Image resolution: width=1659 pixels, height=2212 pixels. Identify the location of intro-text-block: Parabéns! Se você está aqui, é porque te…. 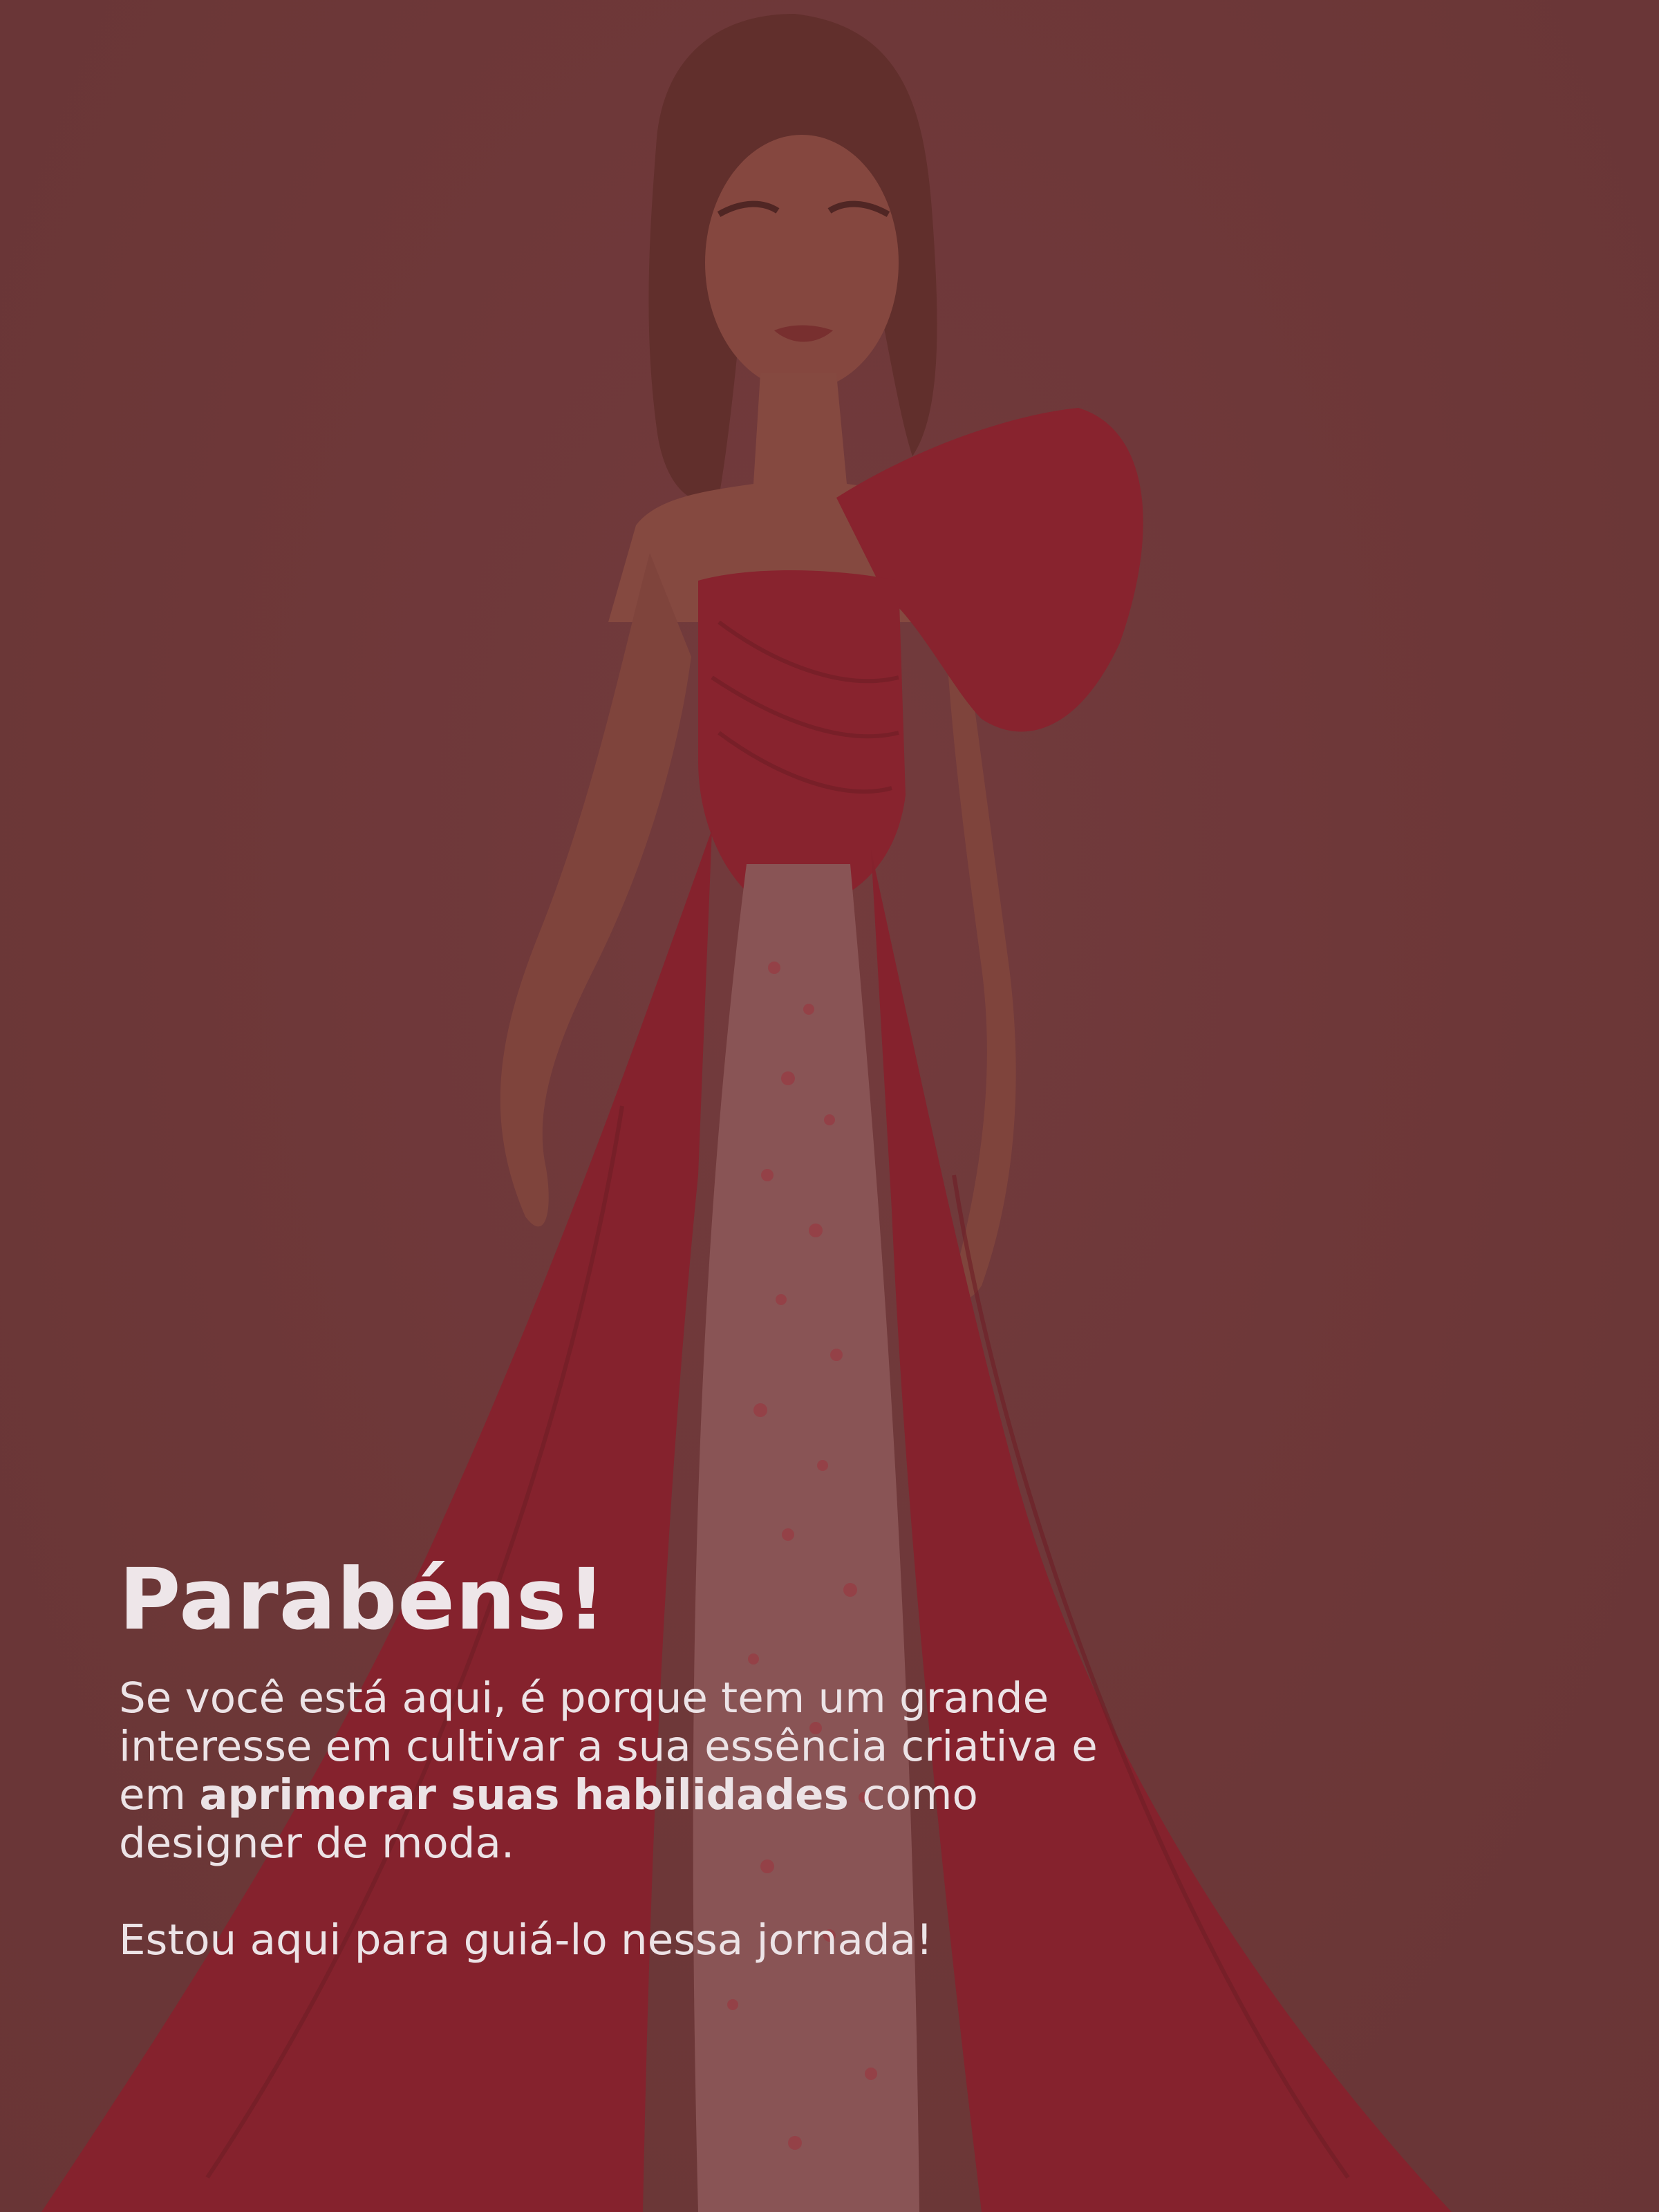
(609, 1760).